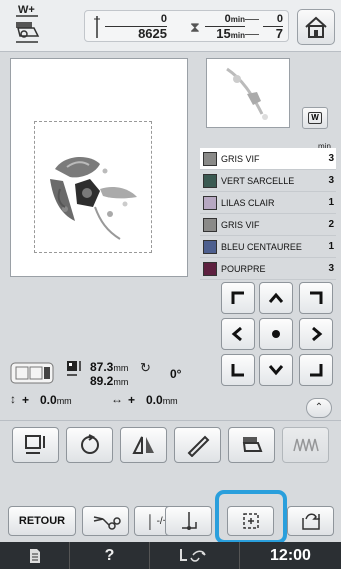 The width and height of the screenshot is (341, 569). Describe the element at coordinates (93, 198) in the screenshot. I see `embroidery-design` at that location.